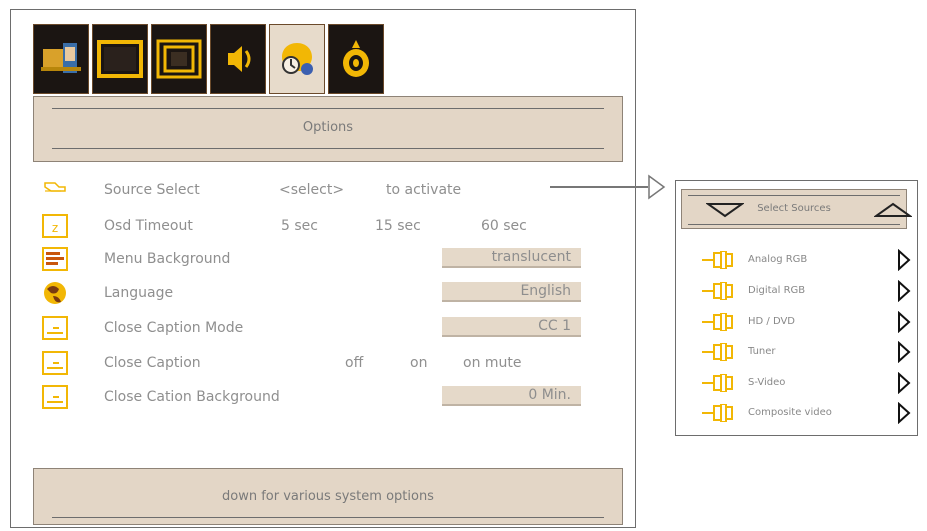 The width and height of the screenshot is (927, 531). I want to click on tab-display, so click(120, 59).